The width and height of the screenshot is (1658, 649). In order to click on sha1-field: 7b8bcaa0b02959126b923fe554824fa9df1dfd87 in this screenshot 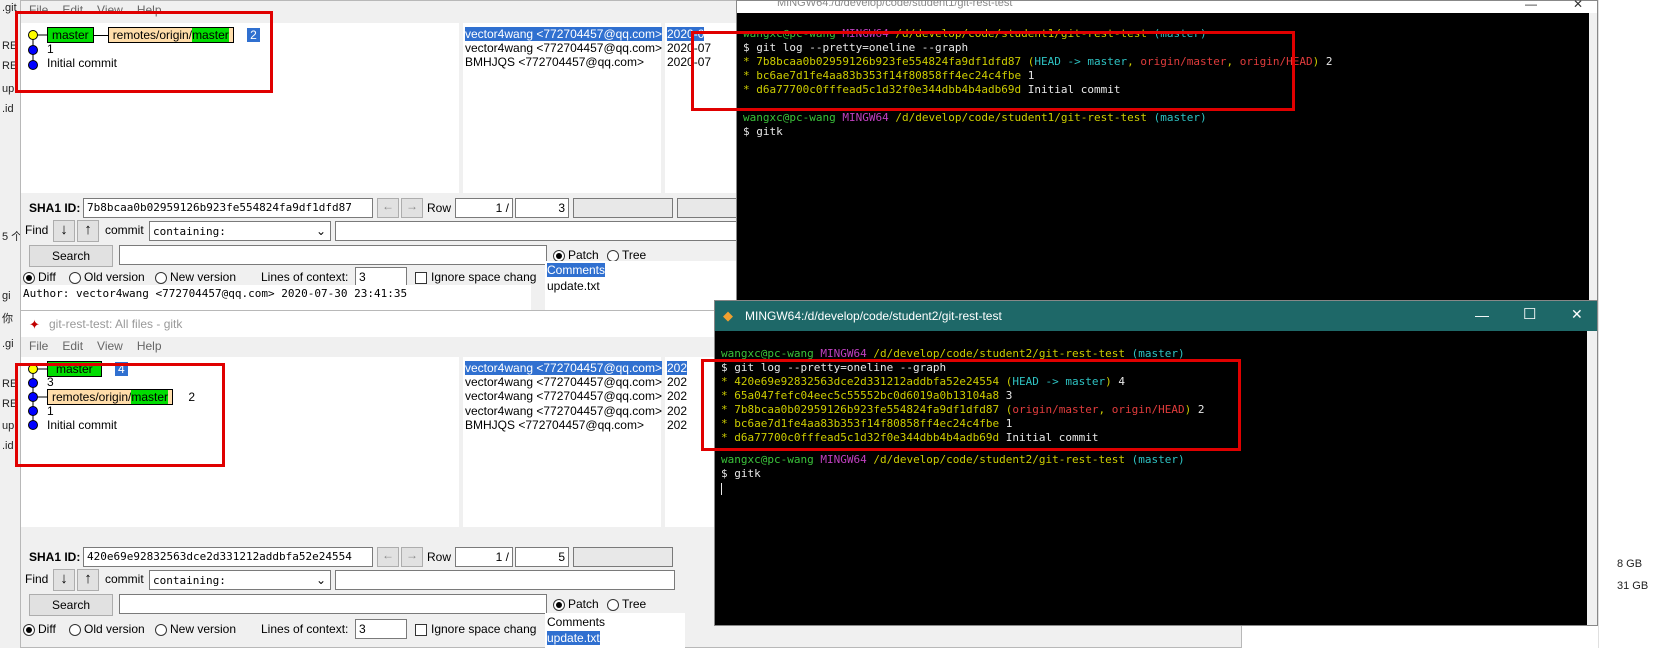, I will do `click(228, 208)`.